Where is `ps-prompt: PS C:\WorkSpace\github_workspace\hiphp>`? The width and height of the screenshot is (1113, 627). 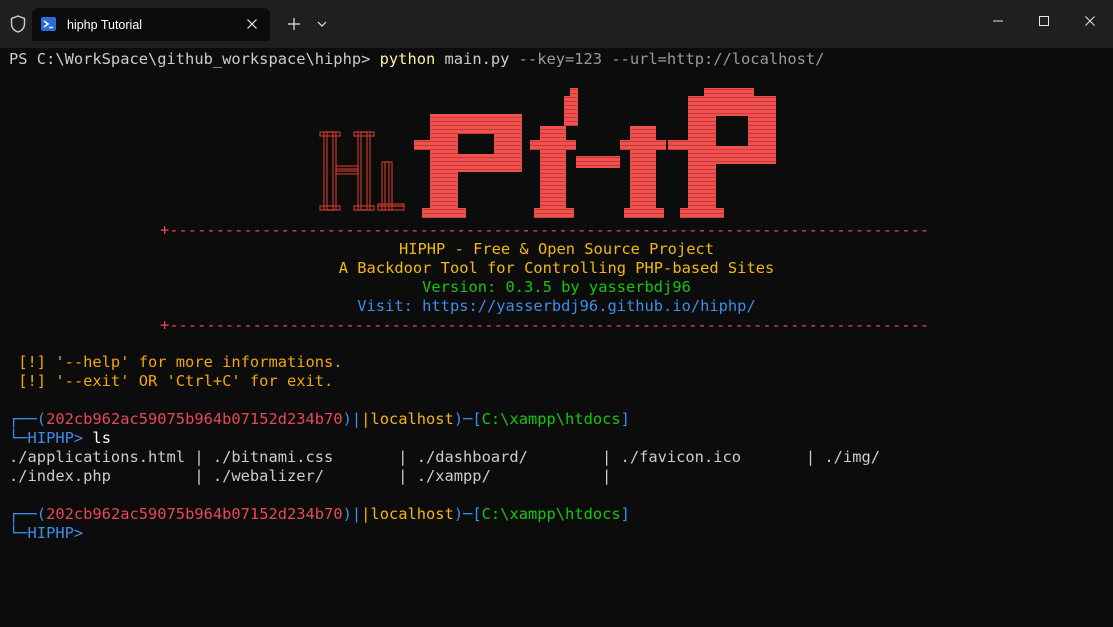
ps-prompt: PS C:\WorkSpace\github_workspace\hiphp> is located at coordinates (194, 59).